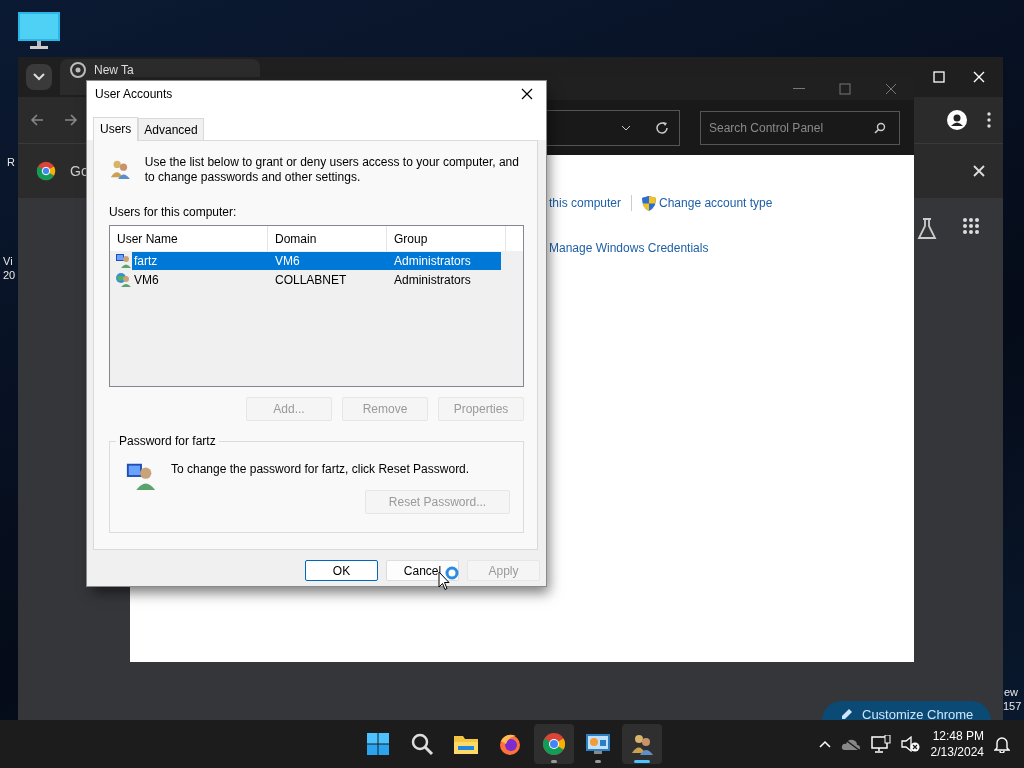 The width and height of the screenshot is (1024, 768). What do you see at coordinates (1011, 692) in the screenshot?
I see `desktop-icon-label: ew` at bounding box center [1011, 692].